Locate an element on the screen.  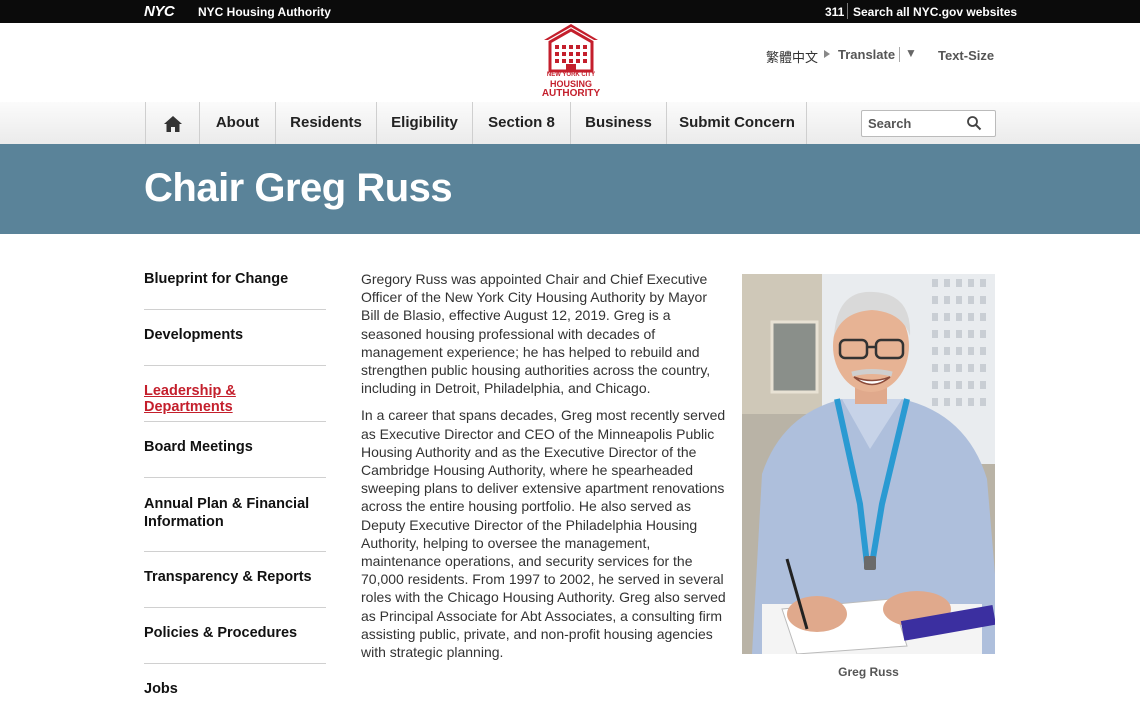
portrait-illustration is located at coordinates (868, 464).